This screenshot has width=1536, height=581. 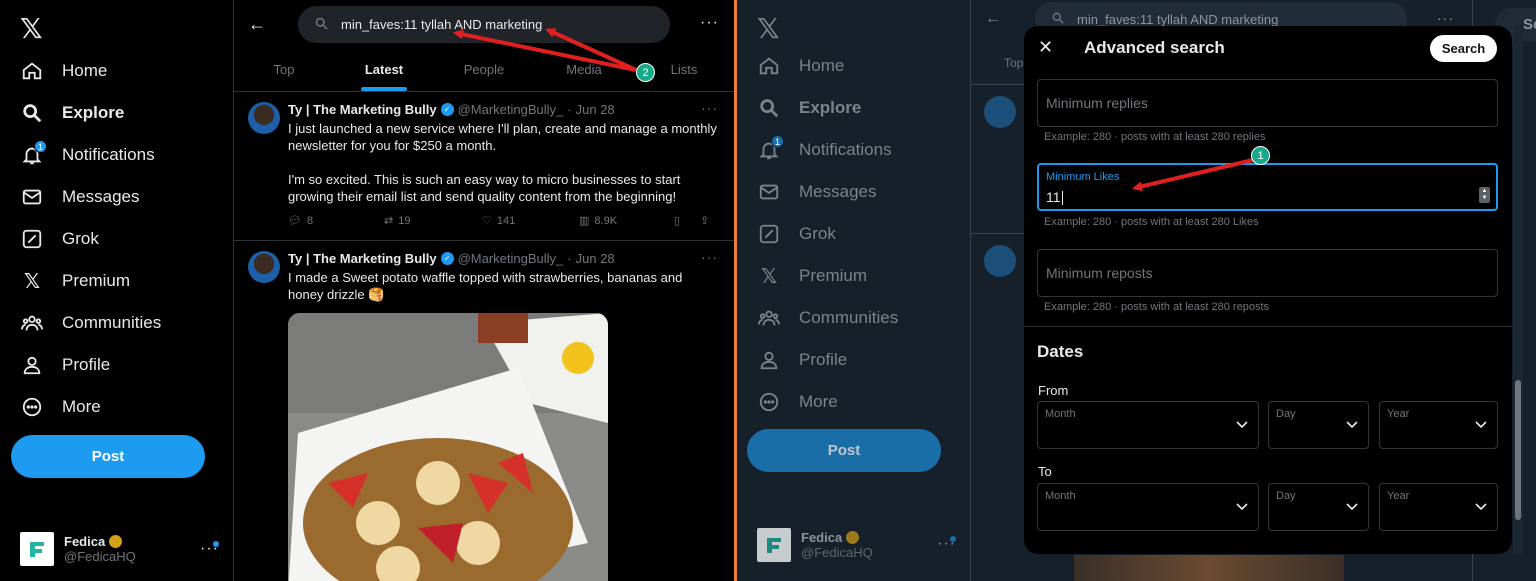 I want to click on search-query: min_faves:11 tyllah AND marketing, so click(x=442, y=24).